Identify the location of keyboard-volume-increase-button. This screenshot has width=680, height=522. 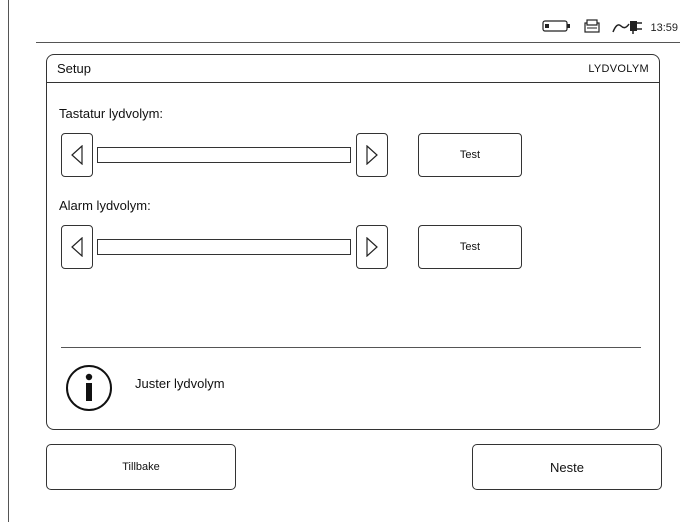
(372, 155).